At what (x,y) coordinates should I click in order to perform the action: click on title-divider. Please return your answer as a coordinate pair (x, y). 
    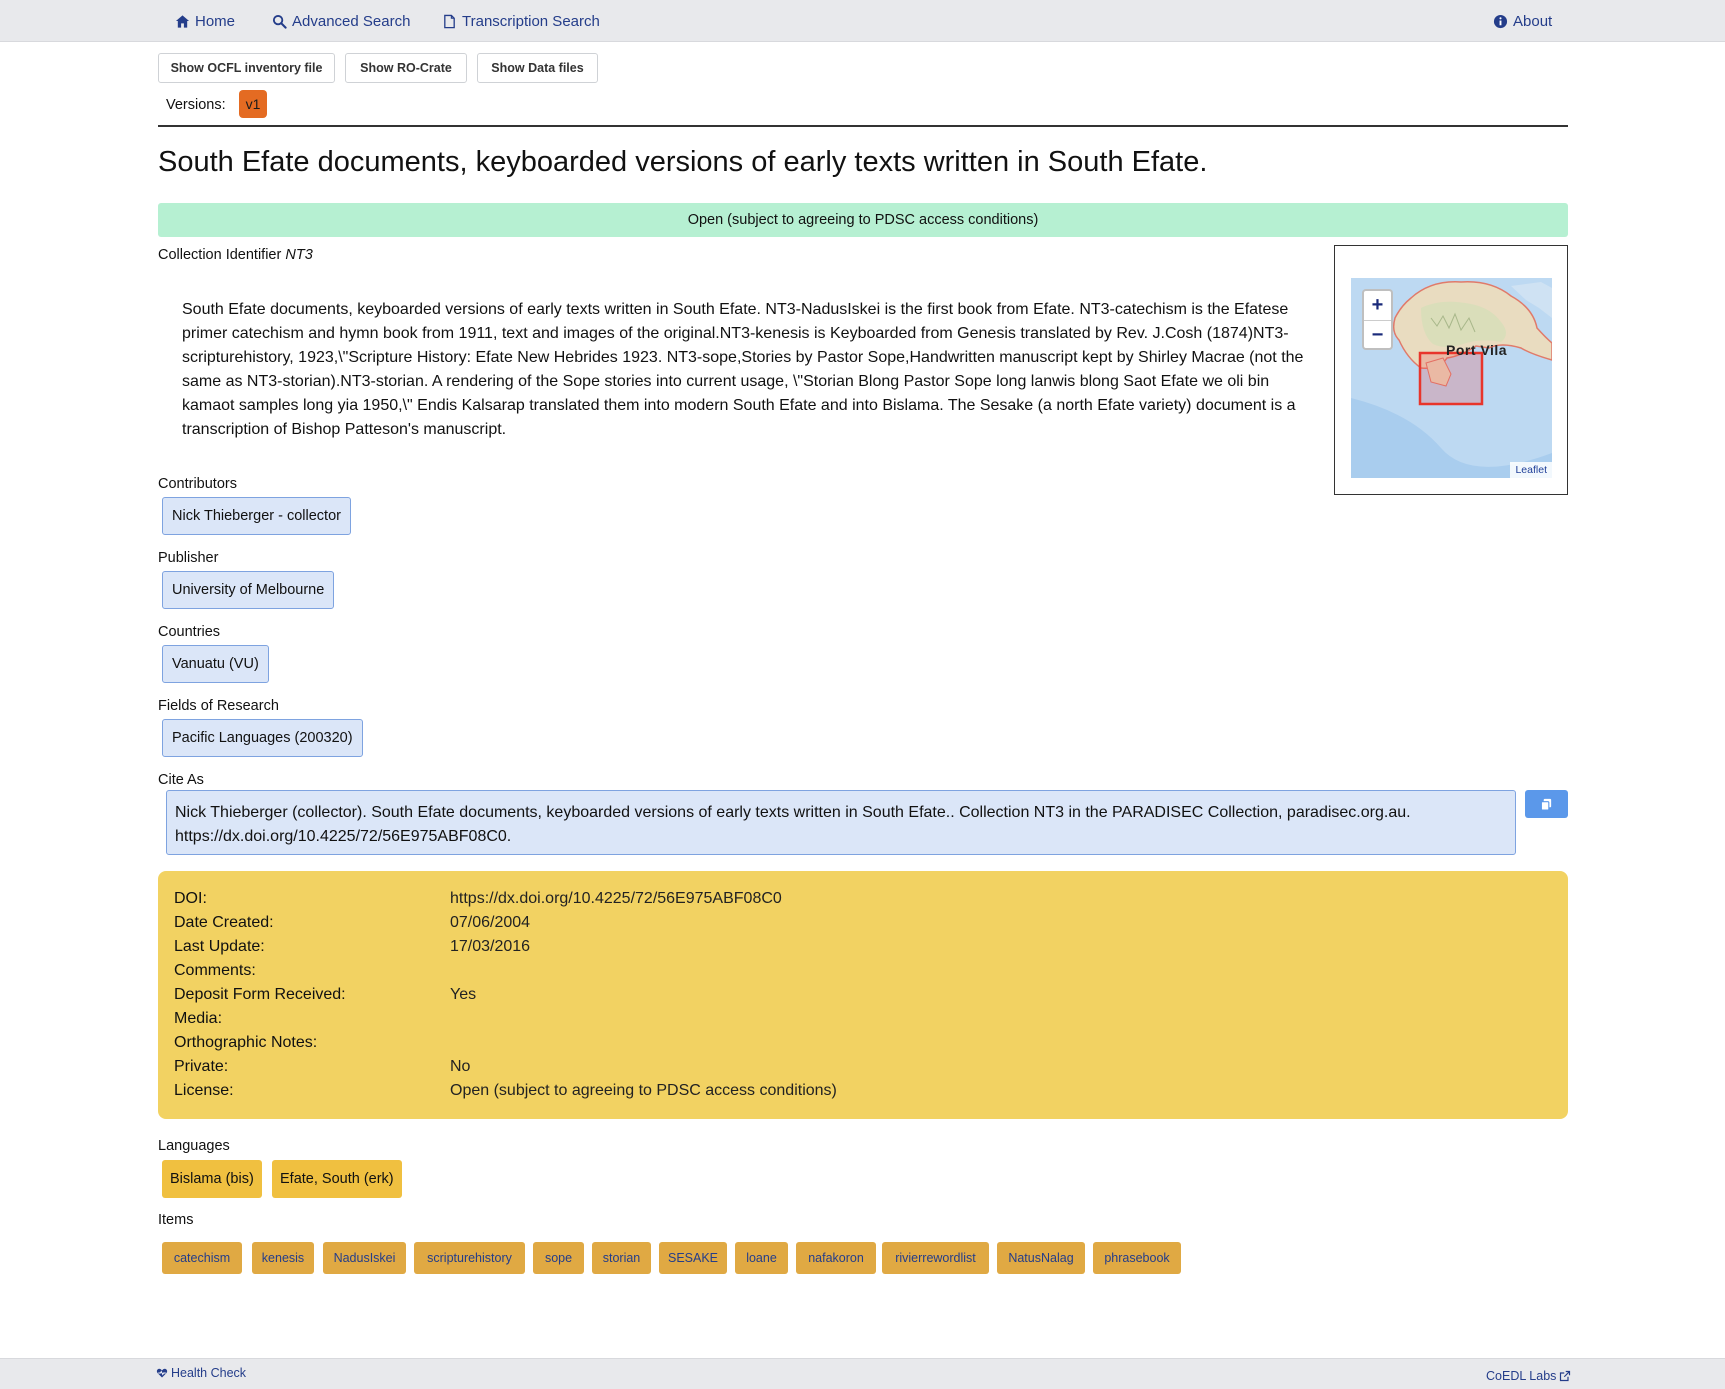
    Looking at the image, I should click on (863, 126).